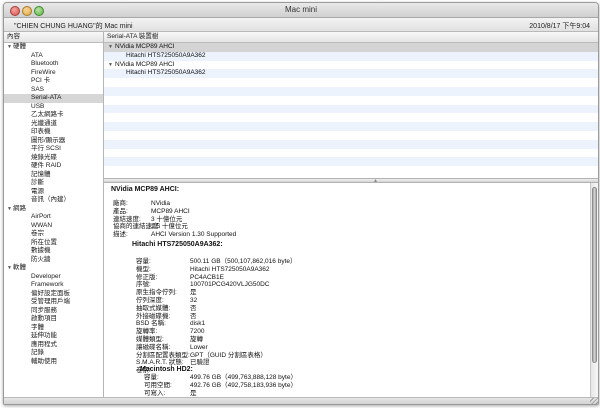 The image size is (600, 408). I want to click on sidebar-item: USB, so click(53, 107).